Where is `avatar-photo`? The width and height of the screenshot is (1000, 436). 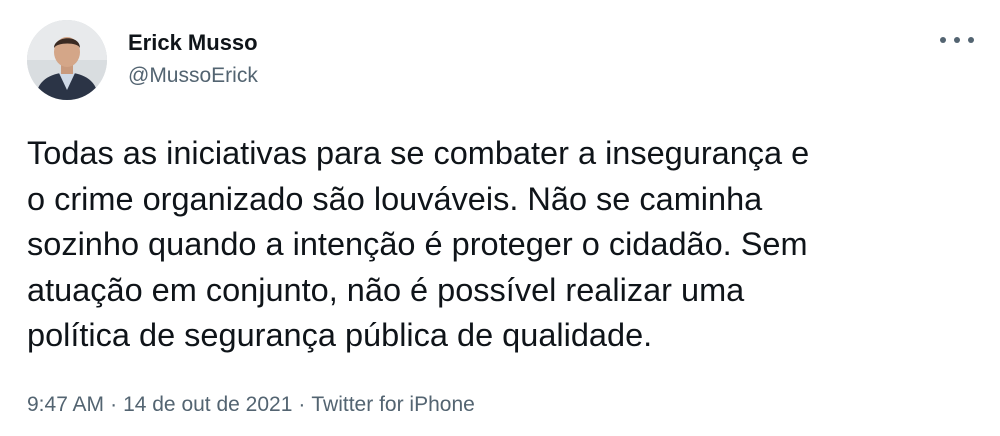 avatar-photo is located at coordinates (67, 60).